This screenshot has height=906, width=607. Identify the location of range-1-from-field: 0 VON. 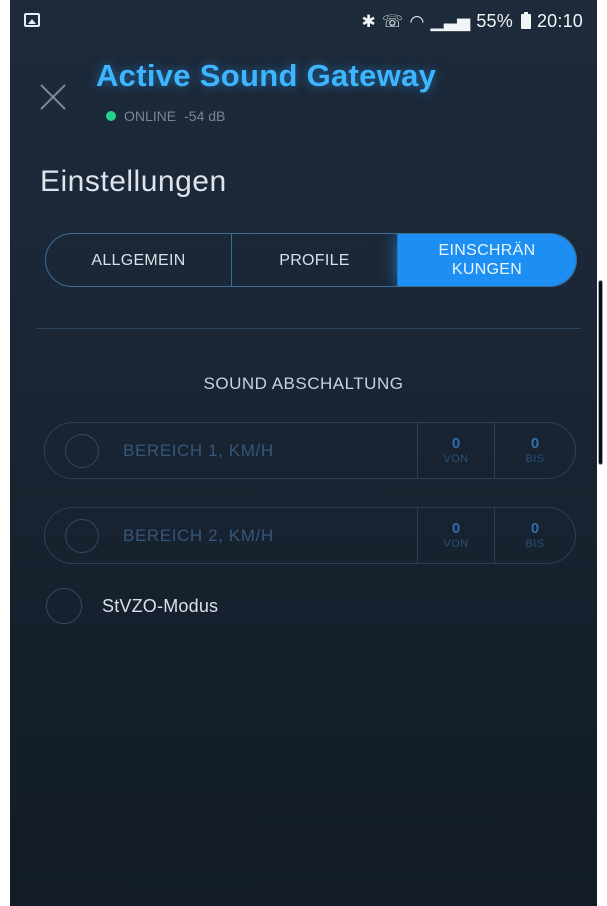
(455, 450).